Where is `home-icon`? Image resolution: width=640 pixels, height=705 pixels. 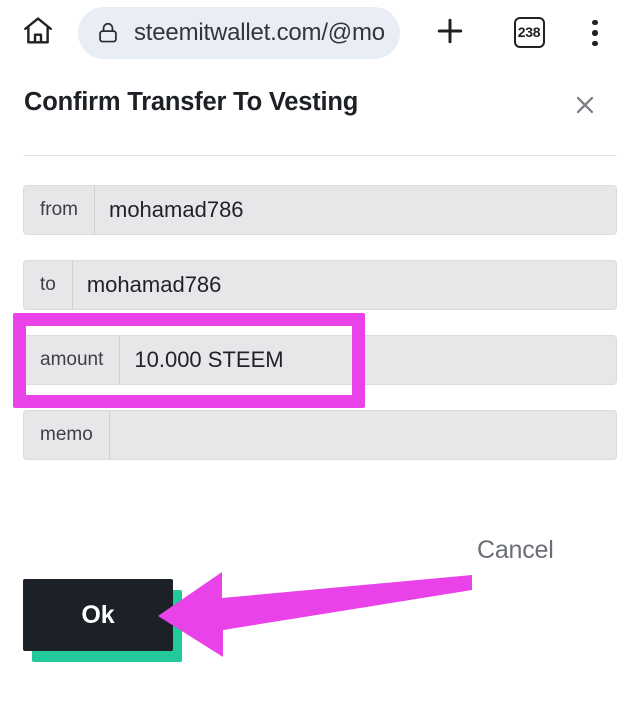 home-icon is located at coordinates (38, 33).